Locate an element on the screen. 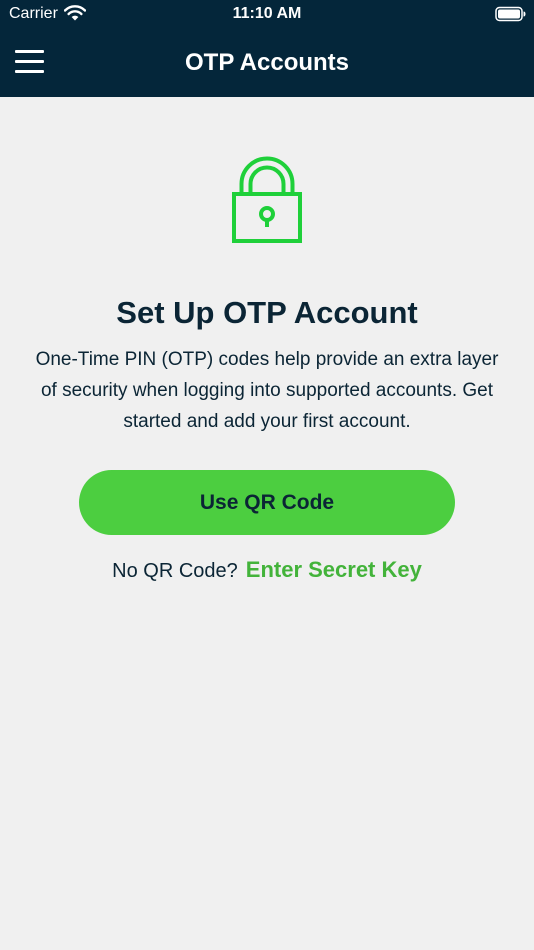 The image size is (534, 950). secret-key-row: No QR Code? Enter Secret Key is located at coordinates (267, 570).